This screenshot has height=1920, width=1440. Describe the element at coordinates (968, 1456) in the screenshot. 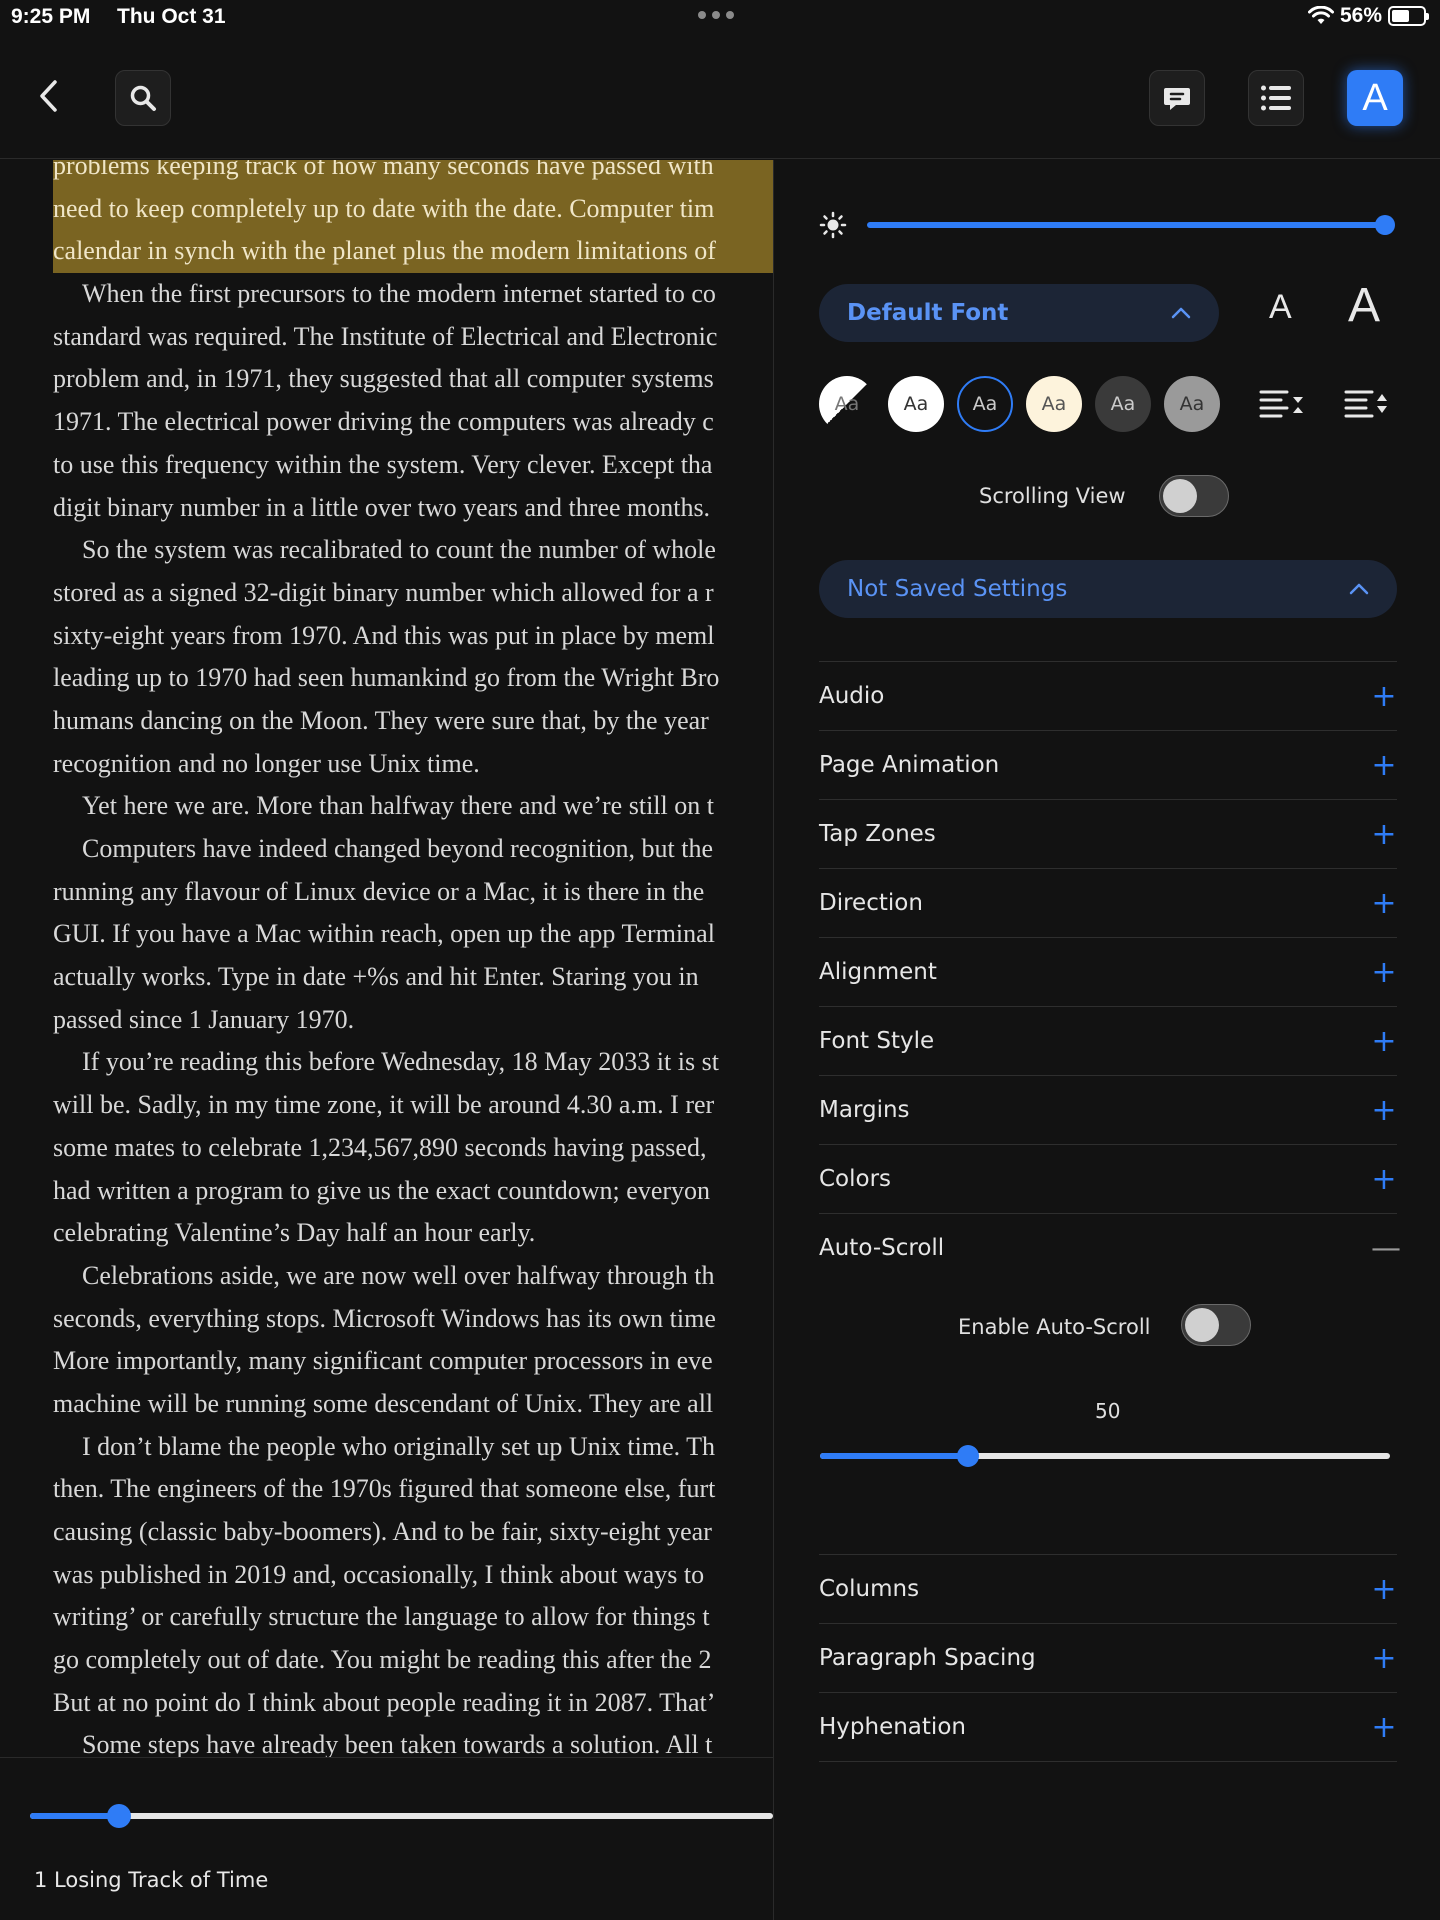

I see `autoscroll-speed-thumb` at that location.